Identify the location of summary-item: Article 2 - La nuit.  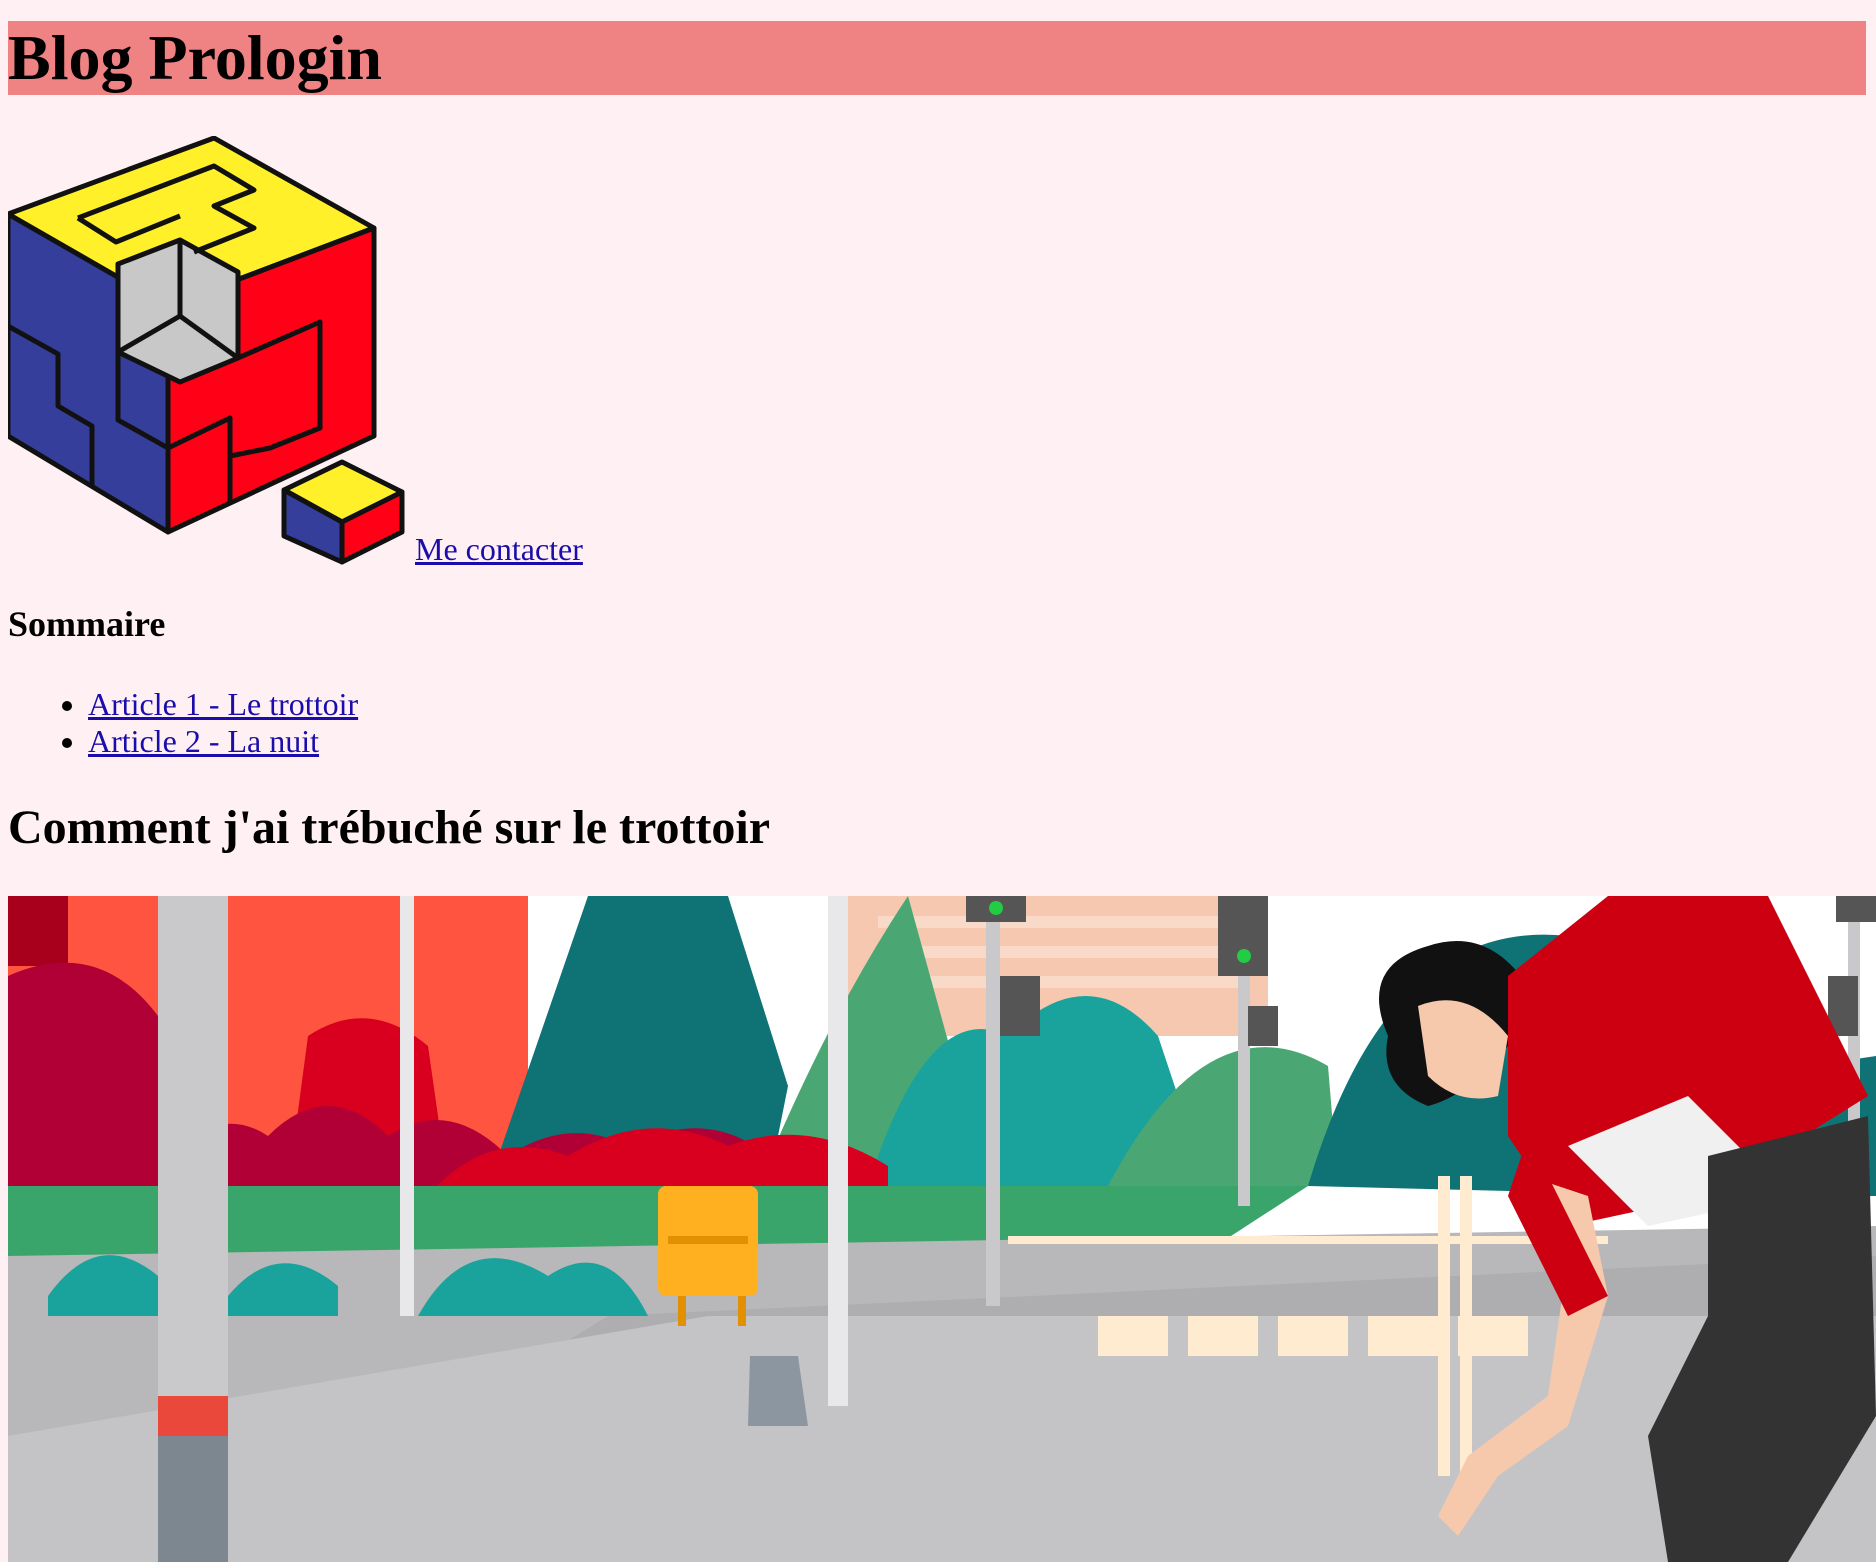
(223, 741).